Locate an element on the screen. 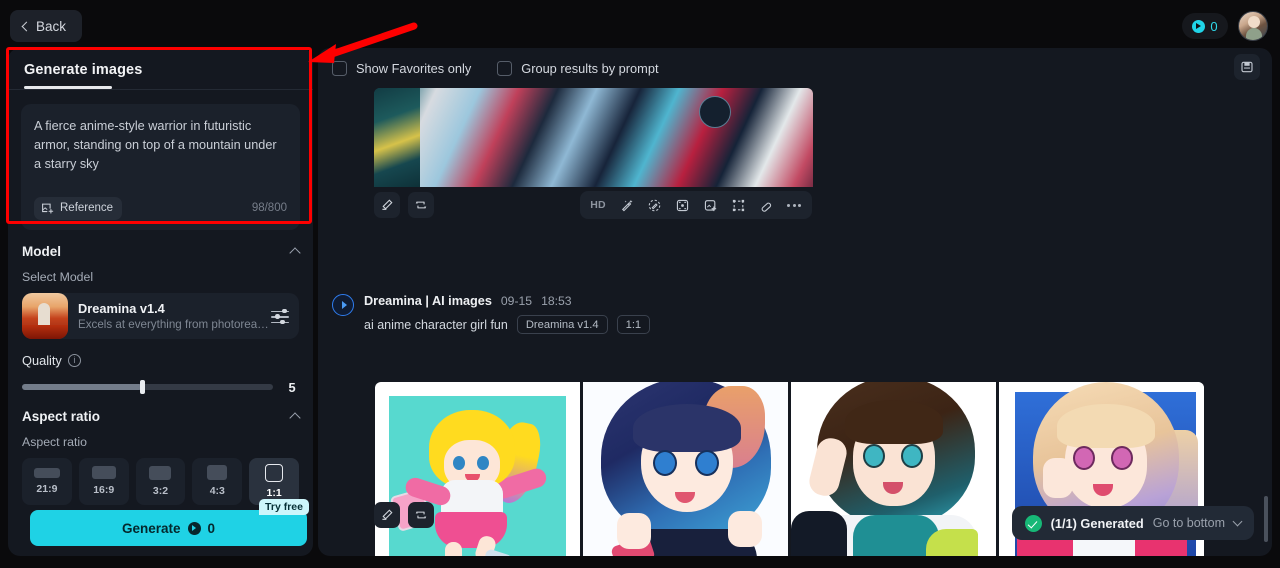  inpaint-frame-icon is located at coordinates (682, 205).